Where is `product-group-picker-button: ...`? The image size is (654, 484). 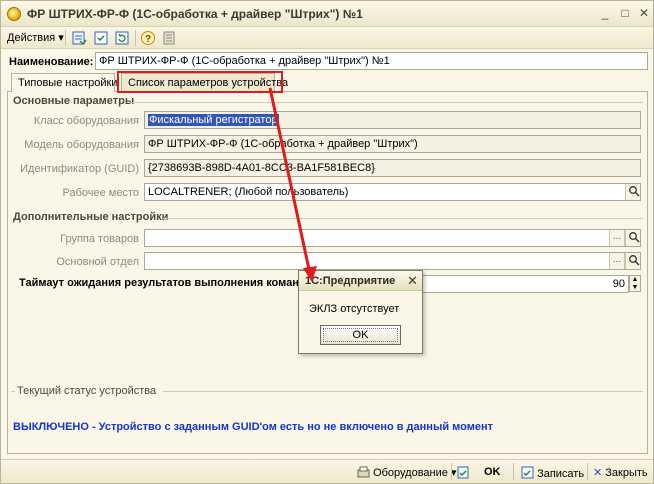 product-group-picker-button: ... is located at coordinates (617, 238).